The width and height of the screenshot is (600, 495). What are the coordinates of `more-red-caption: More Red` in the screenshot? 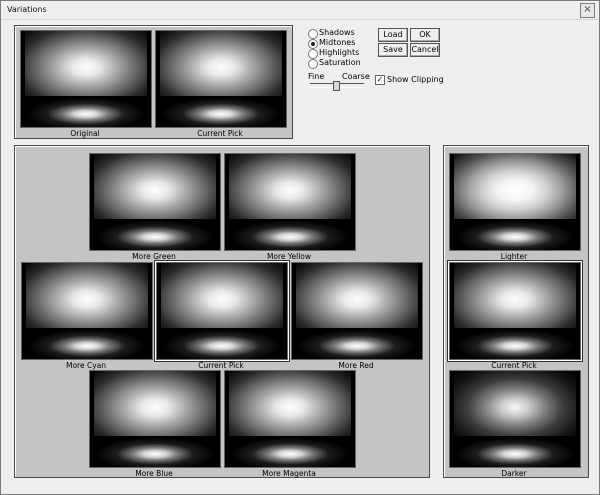 It's located at (356, 365).